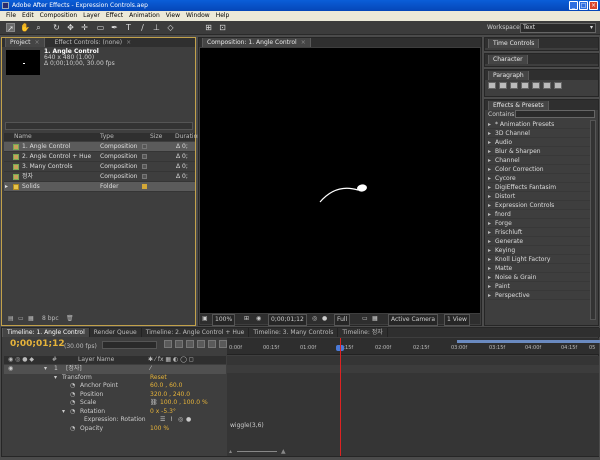  I want to click on col-name: Name, so click(23, 137).